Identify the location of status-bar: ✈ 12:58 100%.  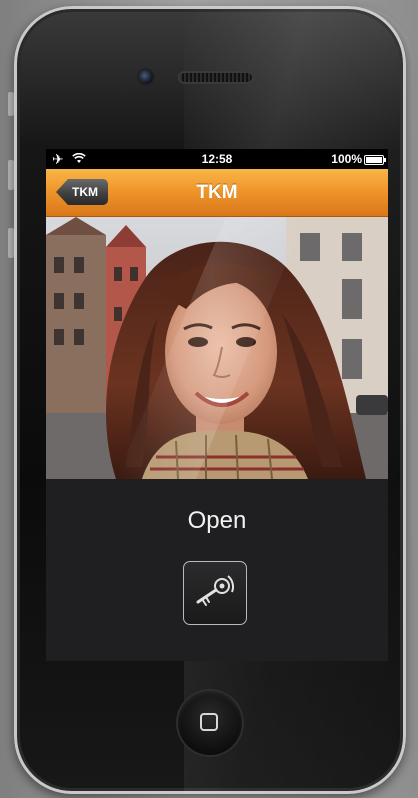
(217, 159).